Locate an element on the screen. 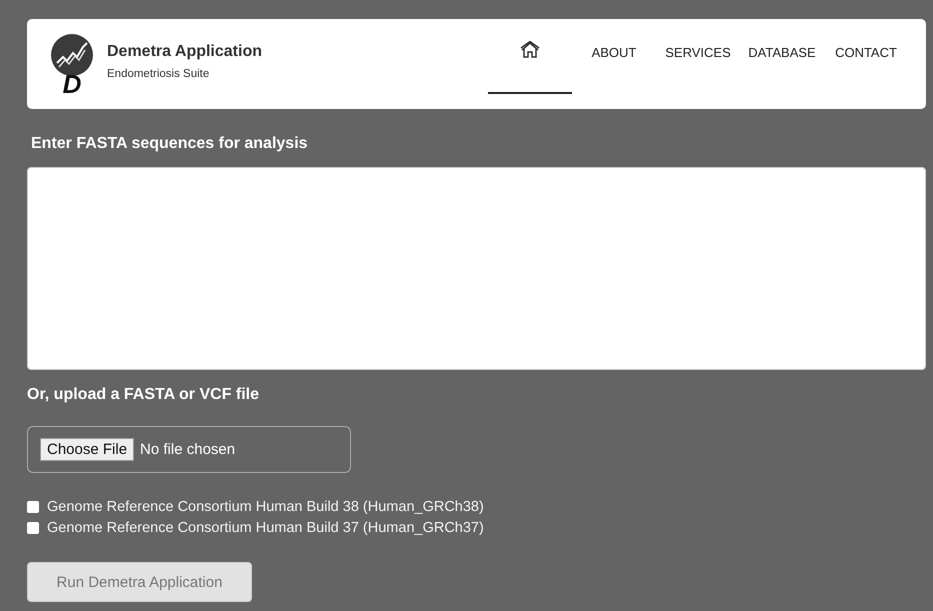  nav-link: SERVICES is located at coordinates (698, 64).